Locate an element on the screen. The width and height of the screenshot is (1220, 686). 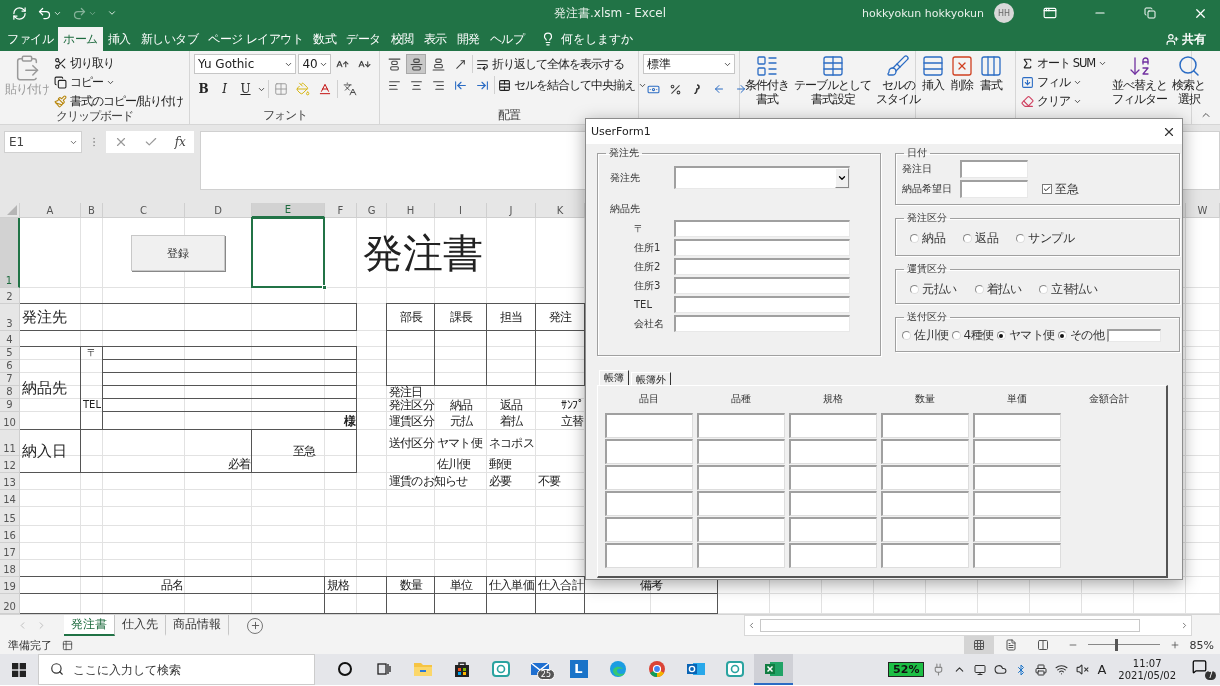
bold-button: B is located at coordinates (203, 89).